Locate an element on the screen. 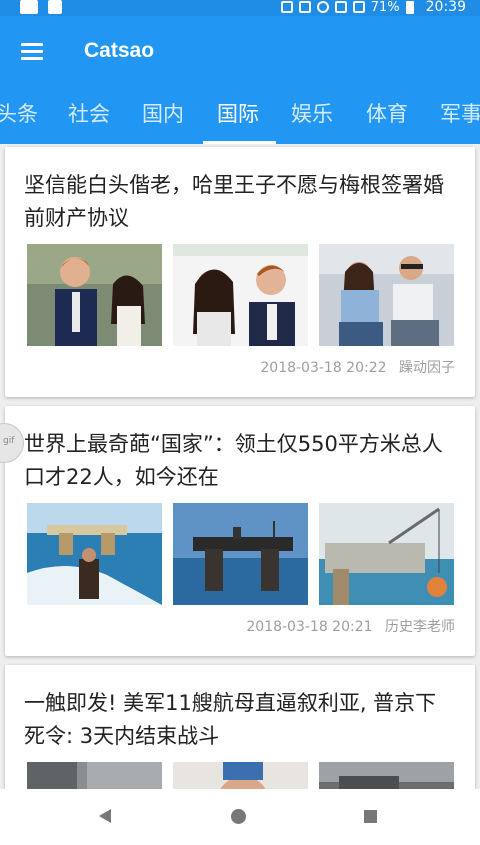 The image size is (480, 845). battery-icon is located at coordinates (409, 7).